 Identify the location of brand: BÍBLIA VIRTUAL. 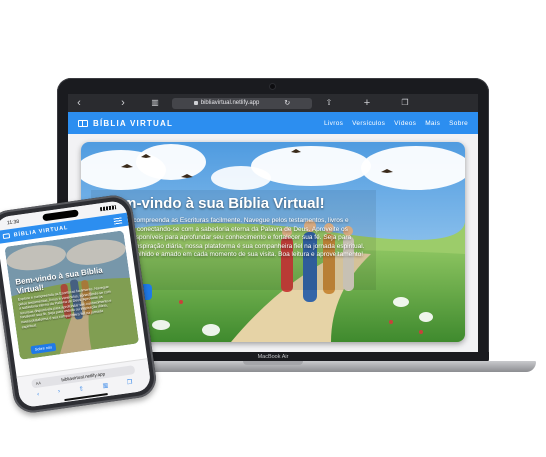
(125, 123).